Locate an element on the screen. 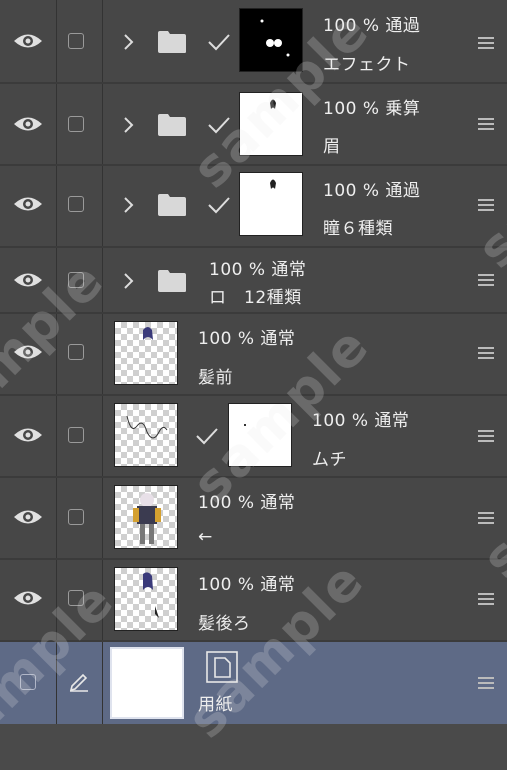  layer-name: エフェクト is located at coordinates (367, 65).